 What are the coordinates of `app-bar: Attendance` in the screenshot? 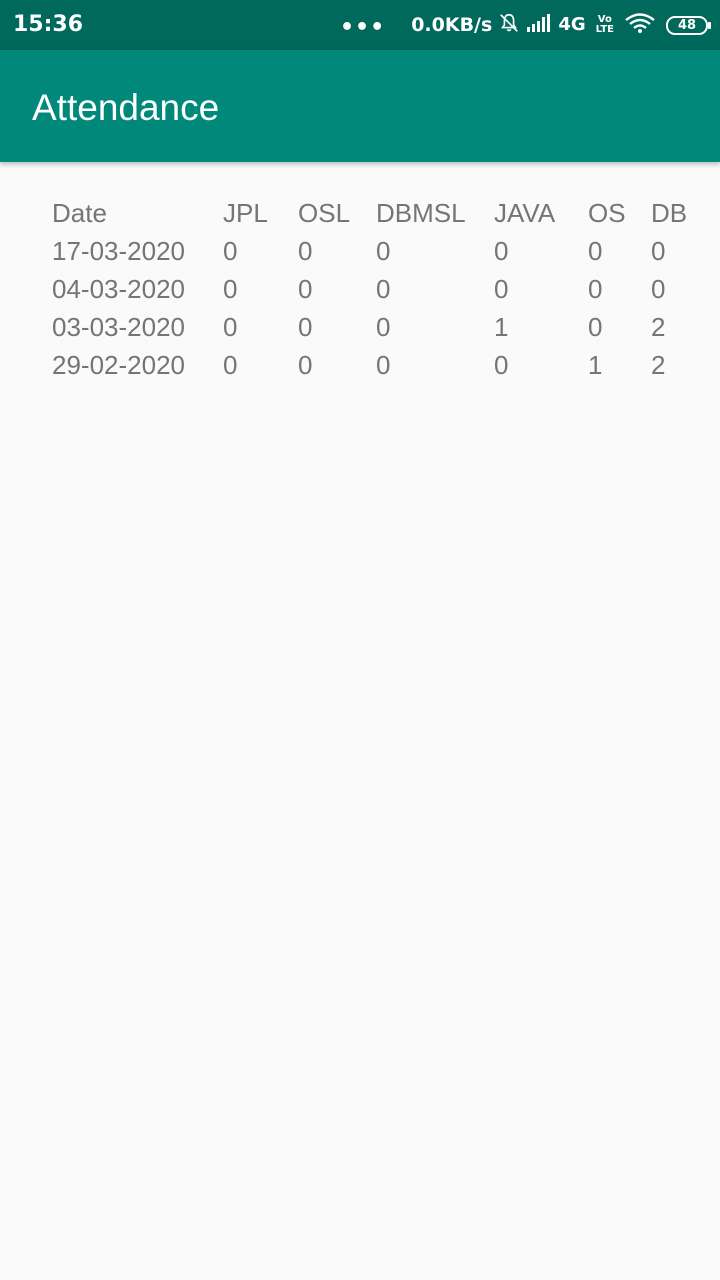 It's located at (360, 106).